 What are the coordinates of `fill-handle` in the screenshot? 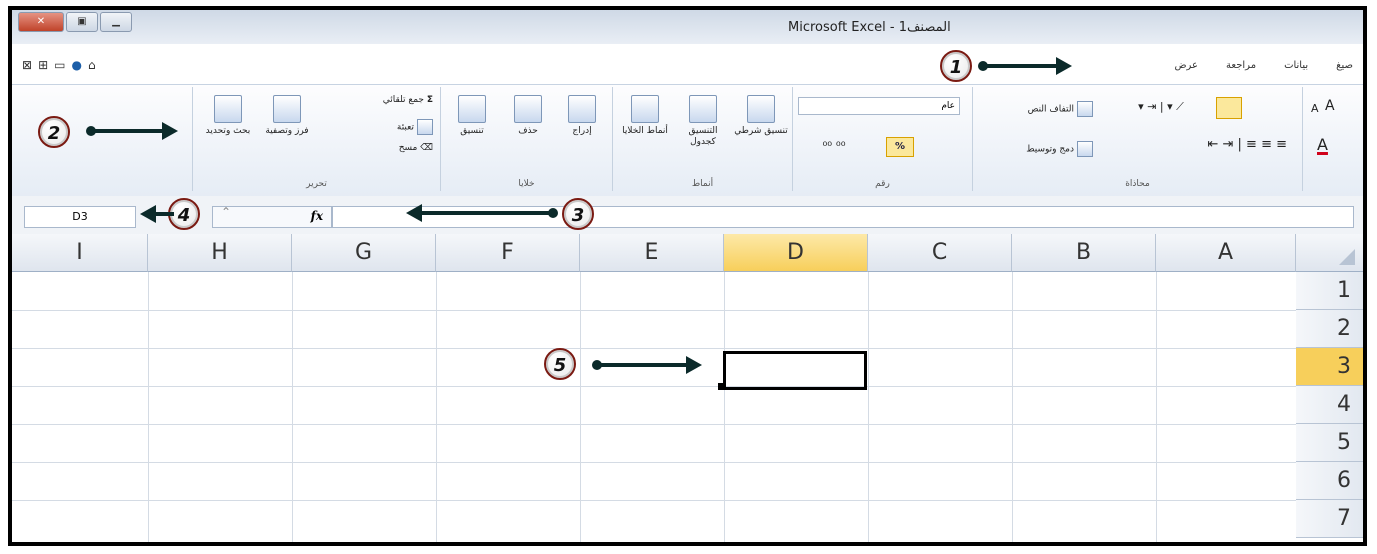 It's located at (721, 386).